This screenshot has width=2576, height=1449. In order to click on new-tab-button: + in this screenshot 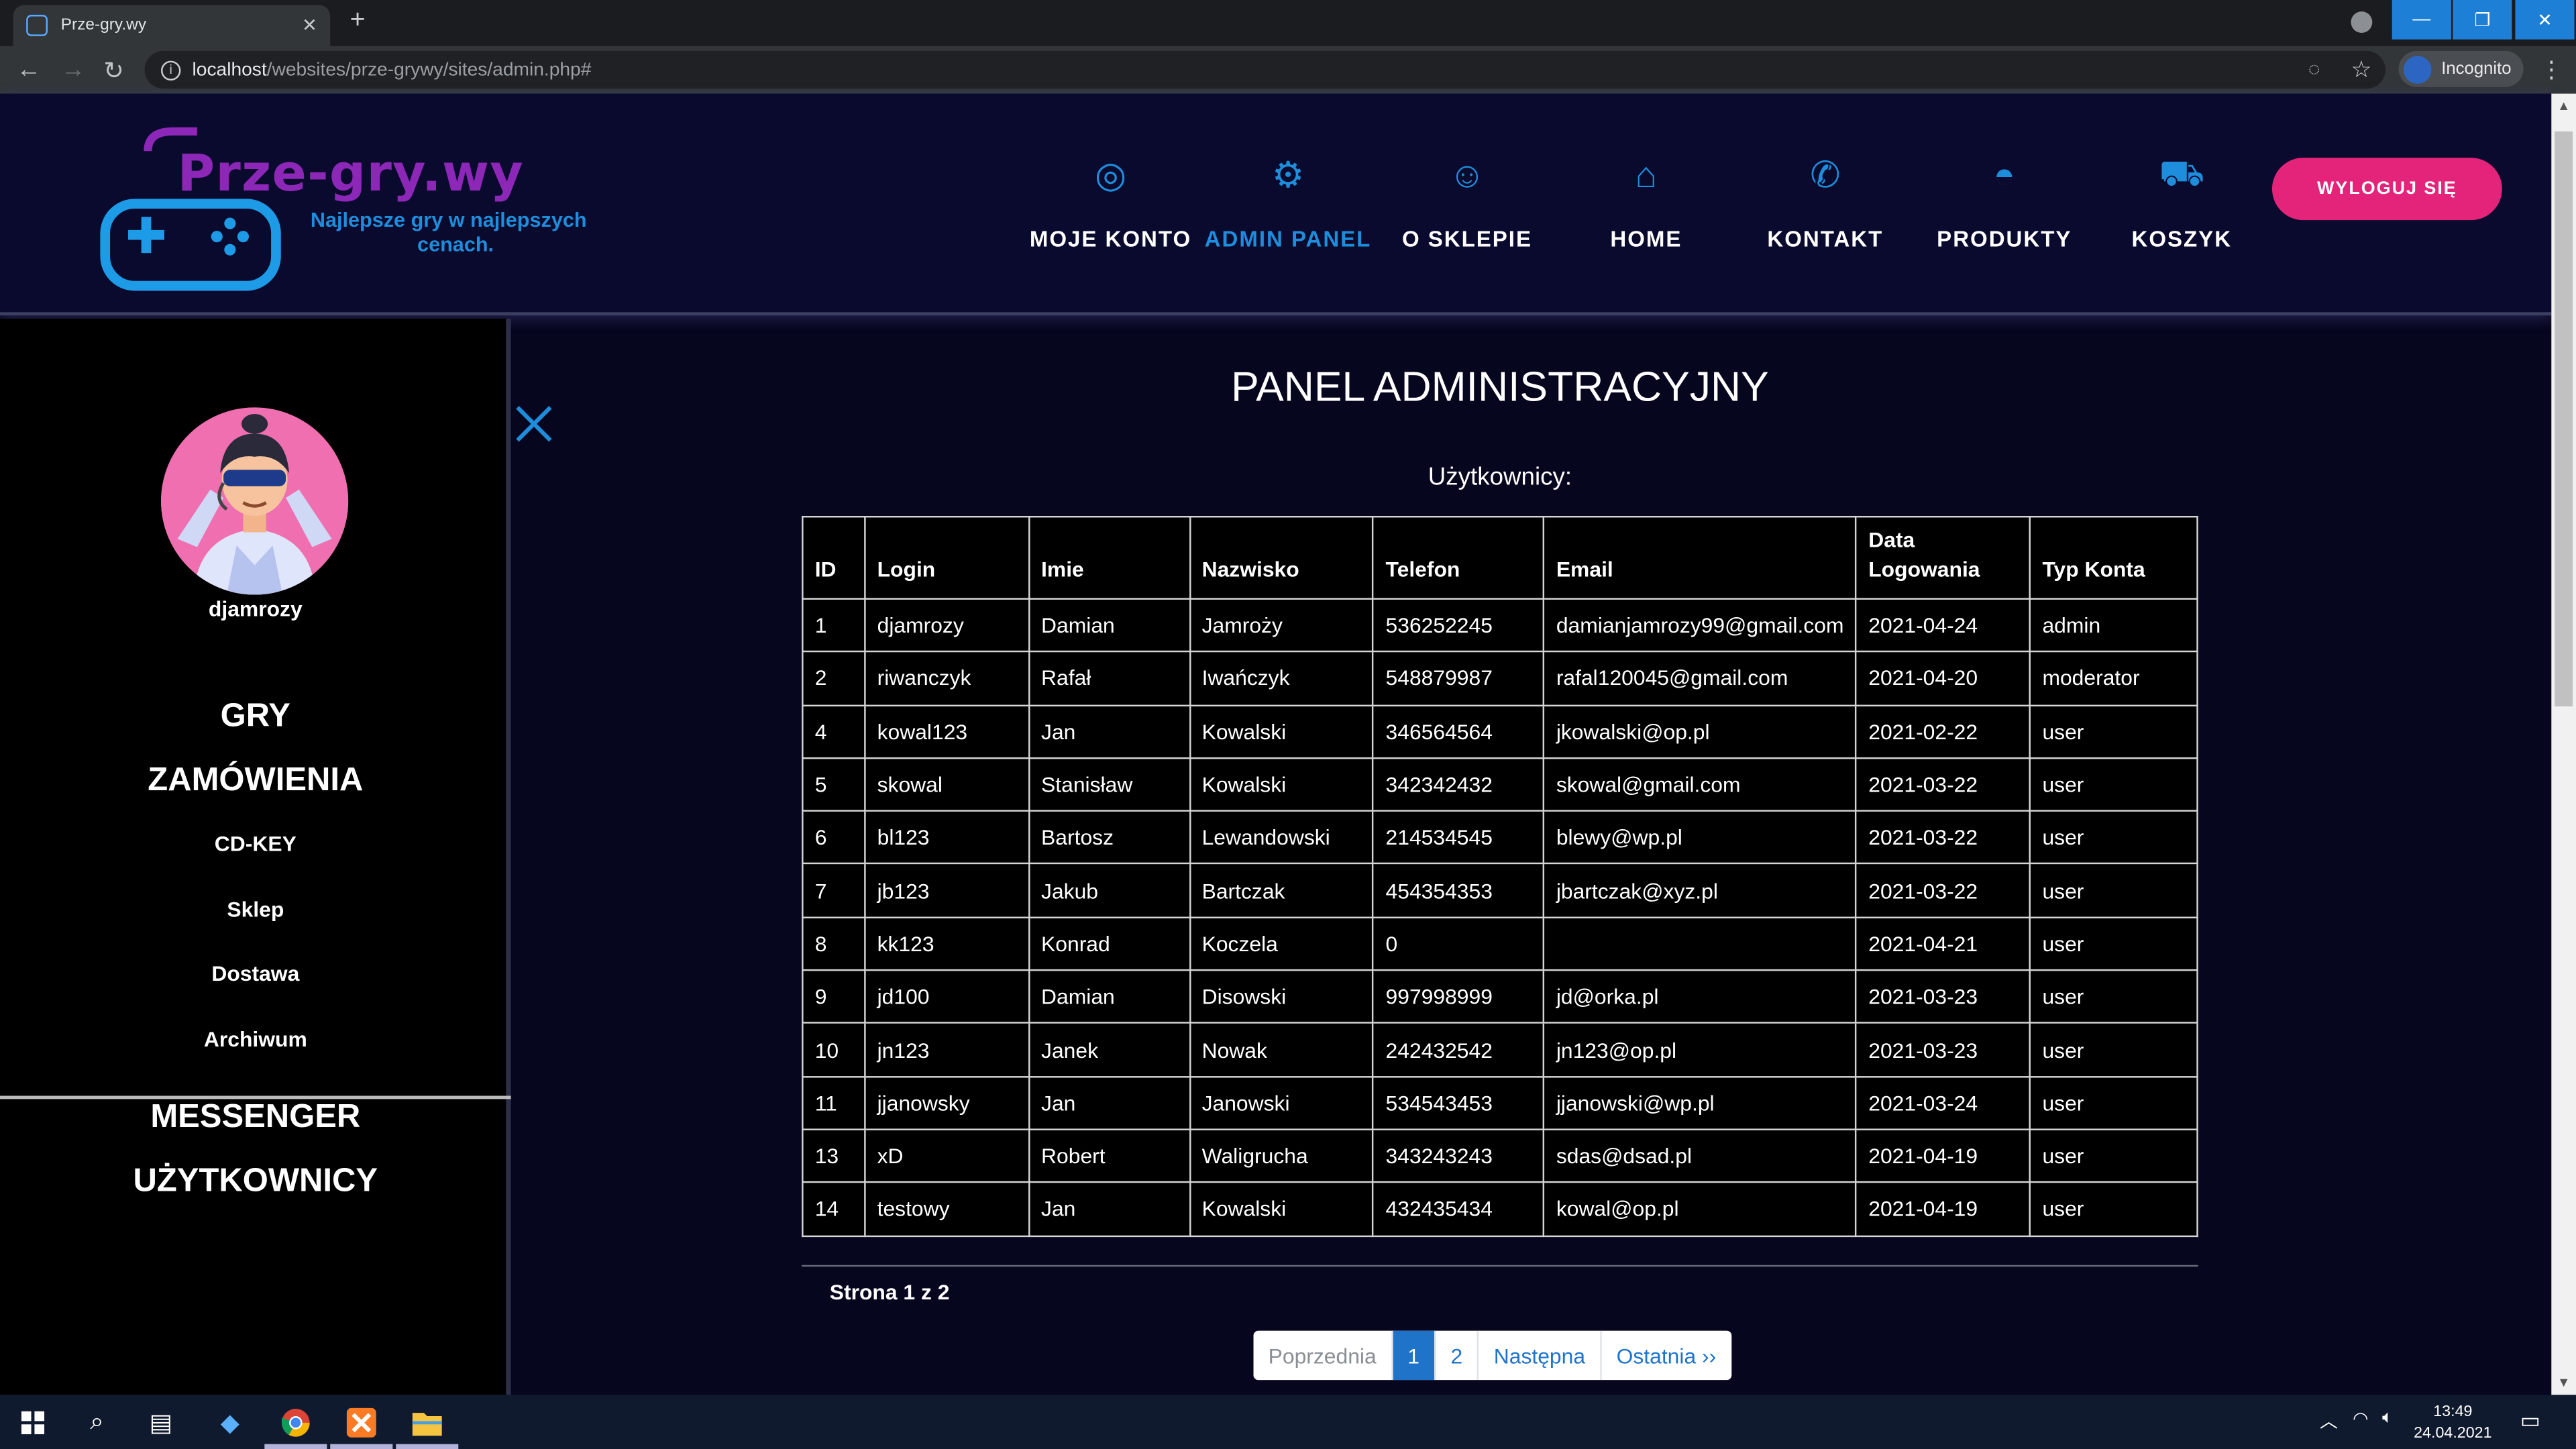, I will do `click(358, 21)`.